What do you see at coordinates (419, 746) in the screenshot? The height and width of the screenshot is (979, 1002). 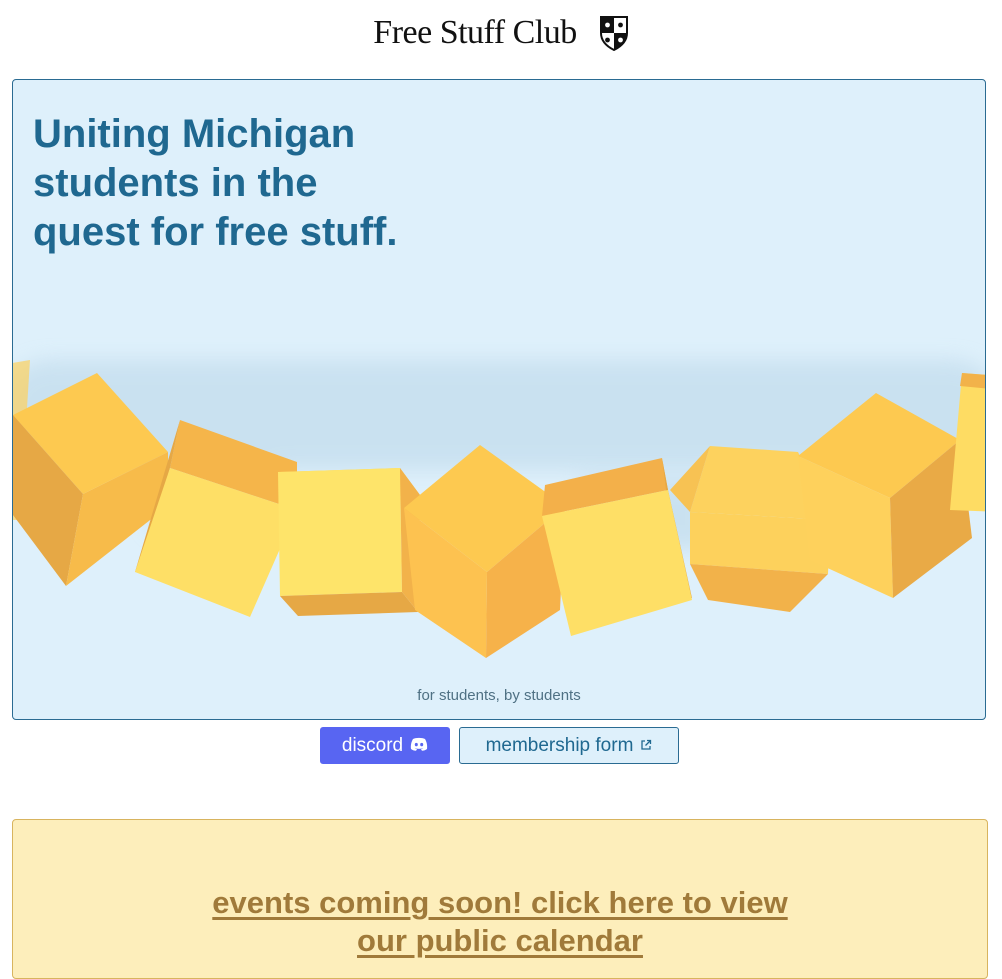 I see `discord-icon` at bounding box center [419, 746].